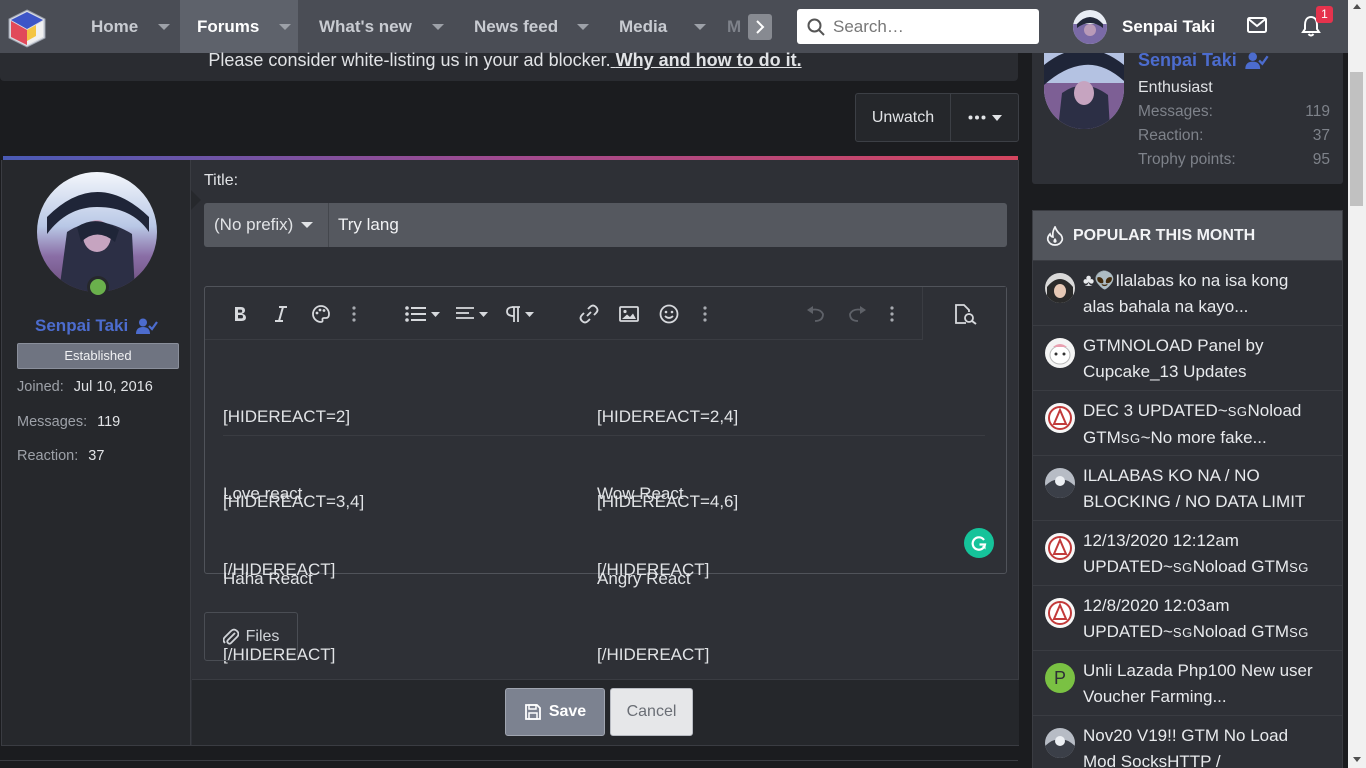  What do you see at coordinates (857, 314) in the screenshot?
I see `redo-button` at bounding box center [857, 314].